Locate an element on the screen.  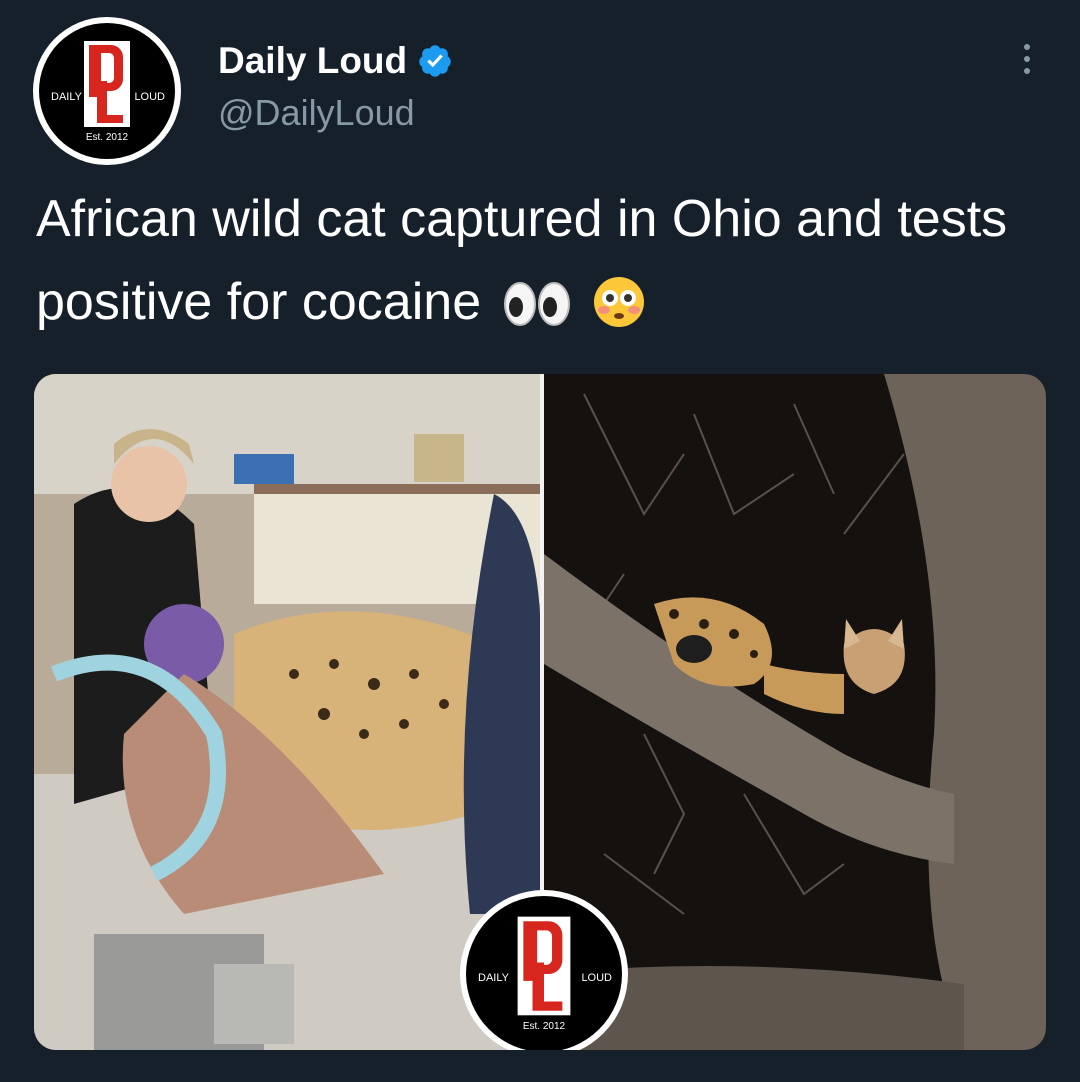
author-handle: @DailyLoud is located at coordinates (316, 113).